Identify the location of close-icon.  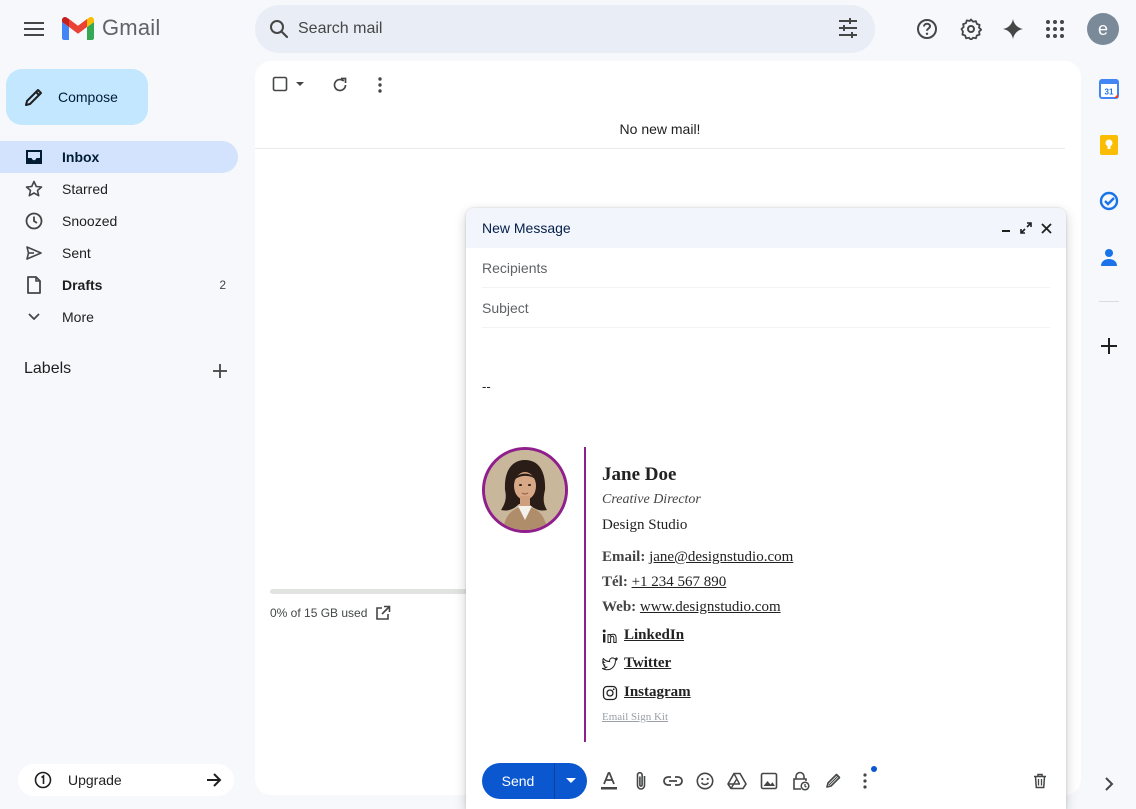
(1046, 228).